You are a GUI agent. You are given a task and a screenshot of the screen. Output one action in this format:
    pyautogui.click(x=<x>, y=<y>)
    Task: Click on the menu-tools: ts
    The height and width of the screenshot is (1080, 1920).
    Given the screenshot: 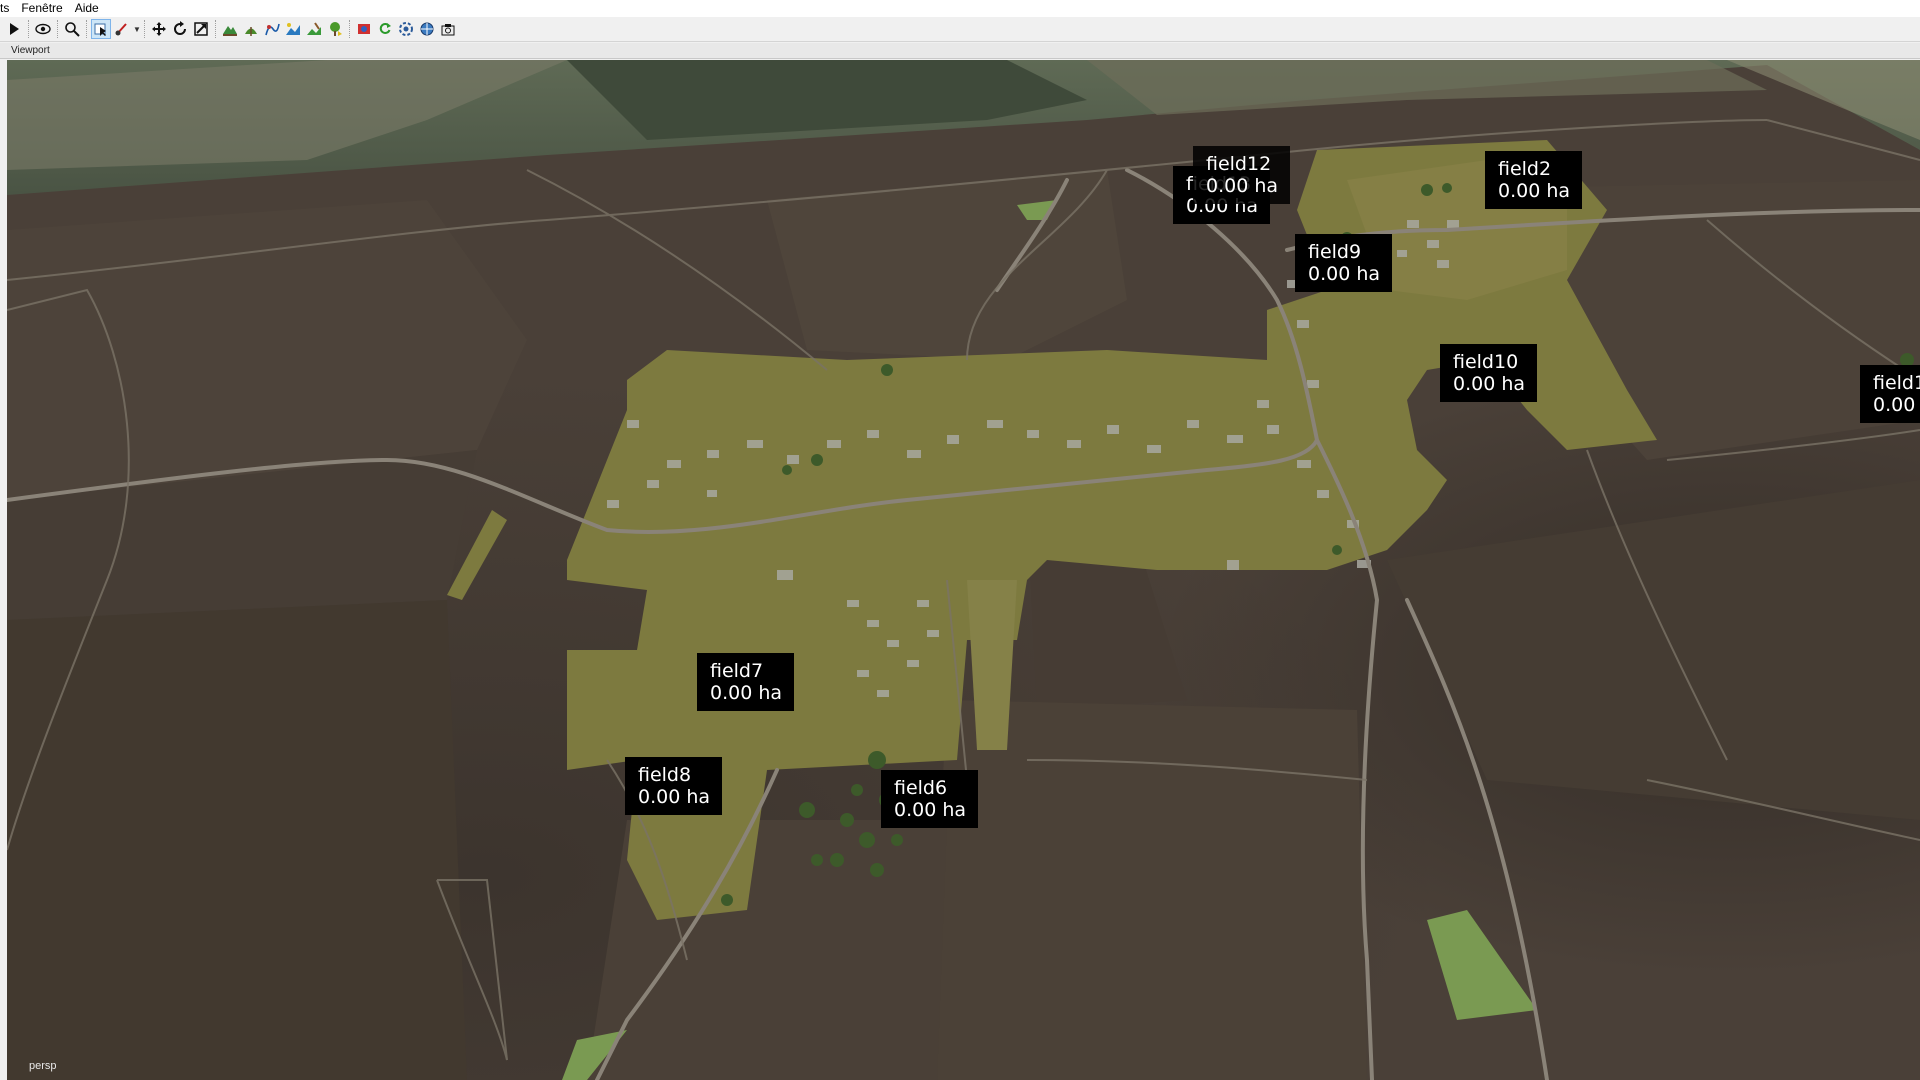 What is the action you would take?
    pyautogui.click(x=7, y=8)
    